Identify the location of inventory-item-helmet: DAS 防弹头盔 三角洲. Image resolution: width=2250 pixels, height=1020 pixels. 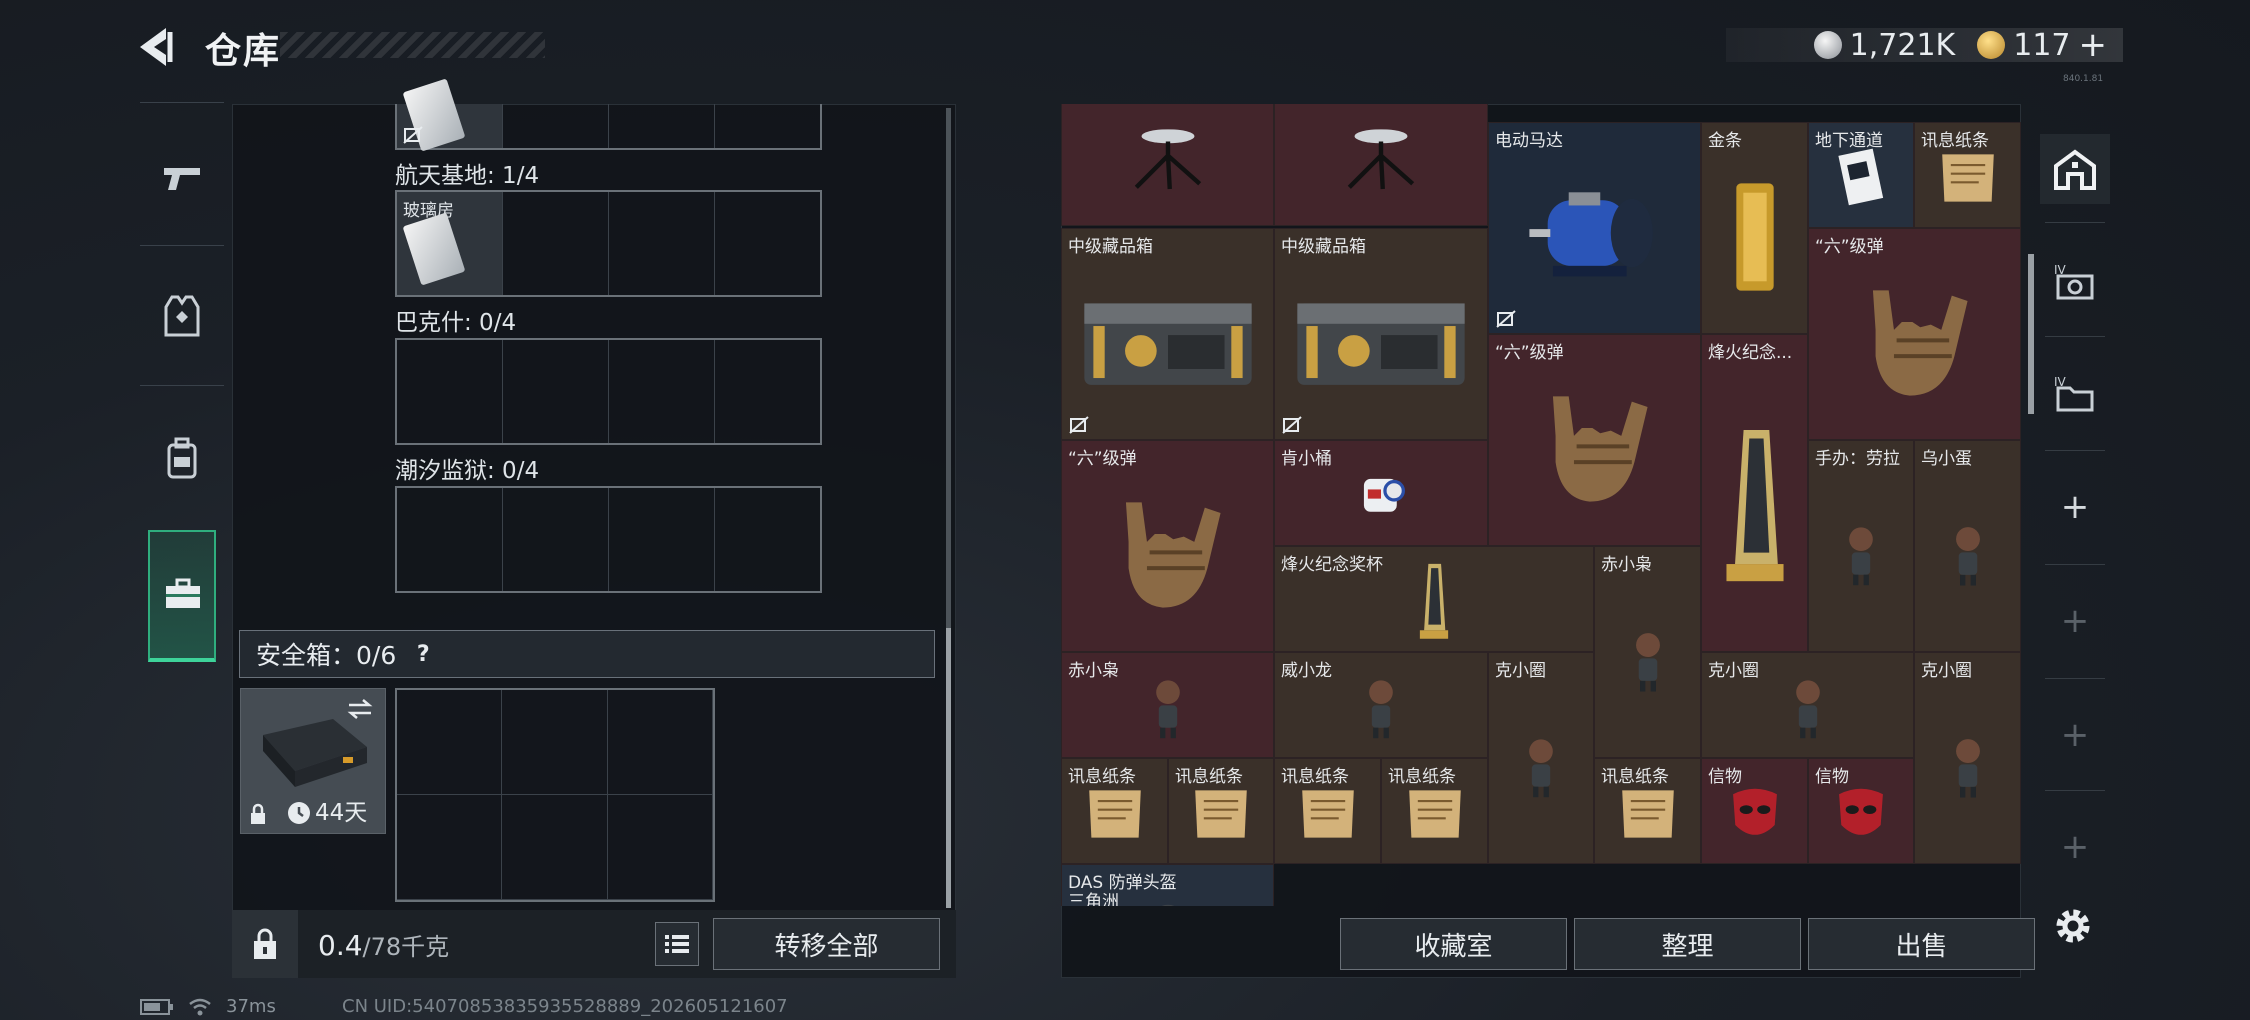
(1167, 885).